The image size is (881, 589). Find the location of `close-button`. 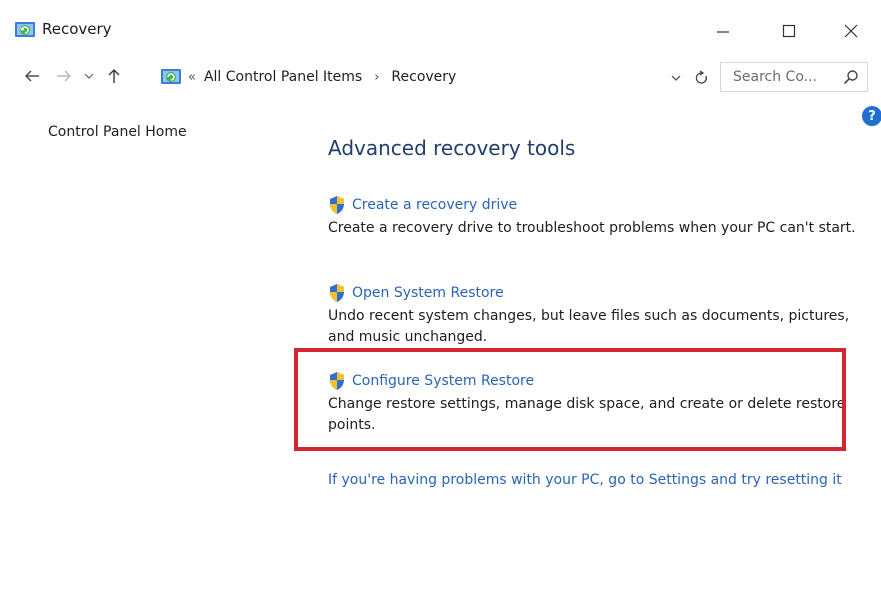

close-button is located at coordinates (851, 31).